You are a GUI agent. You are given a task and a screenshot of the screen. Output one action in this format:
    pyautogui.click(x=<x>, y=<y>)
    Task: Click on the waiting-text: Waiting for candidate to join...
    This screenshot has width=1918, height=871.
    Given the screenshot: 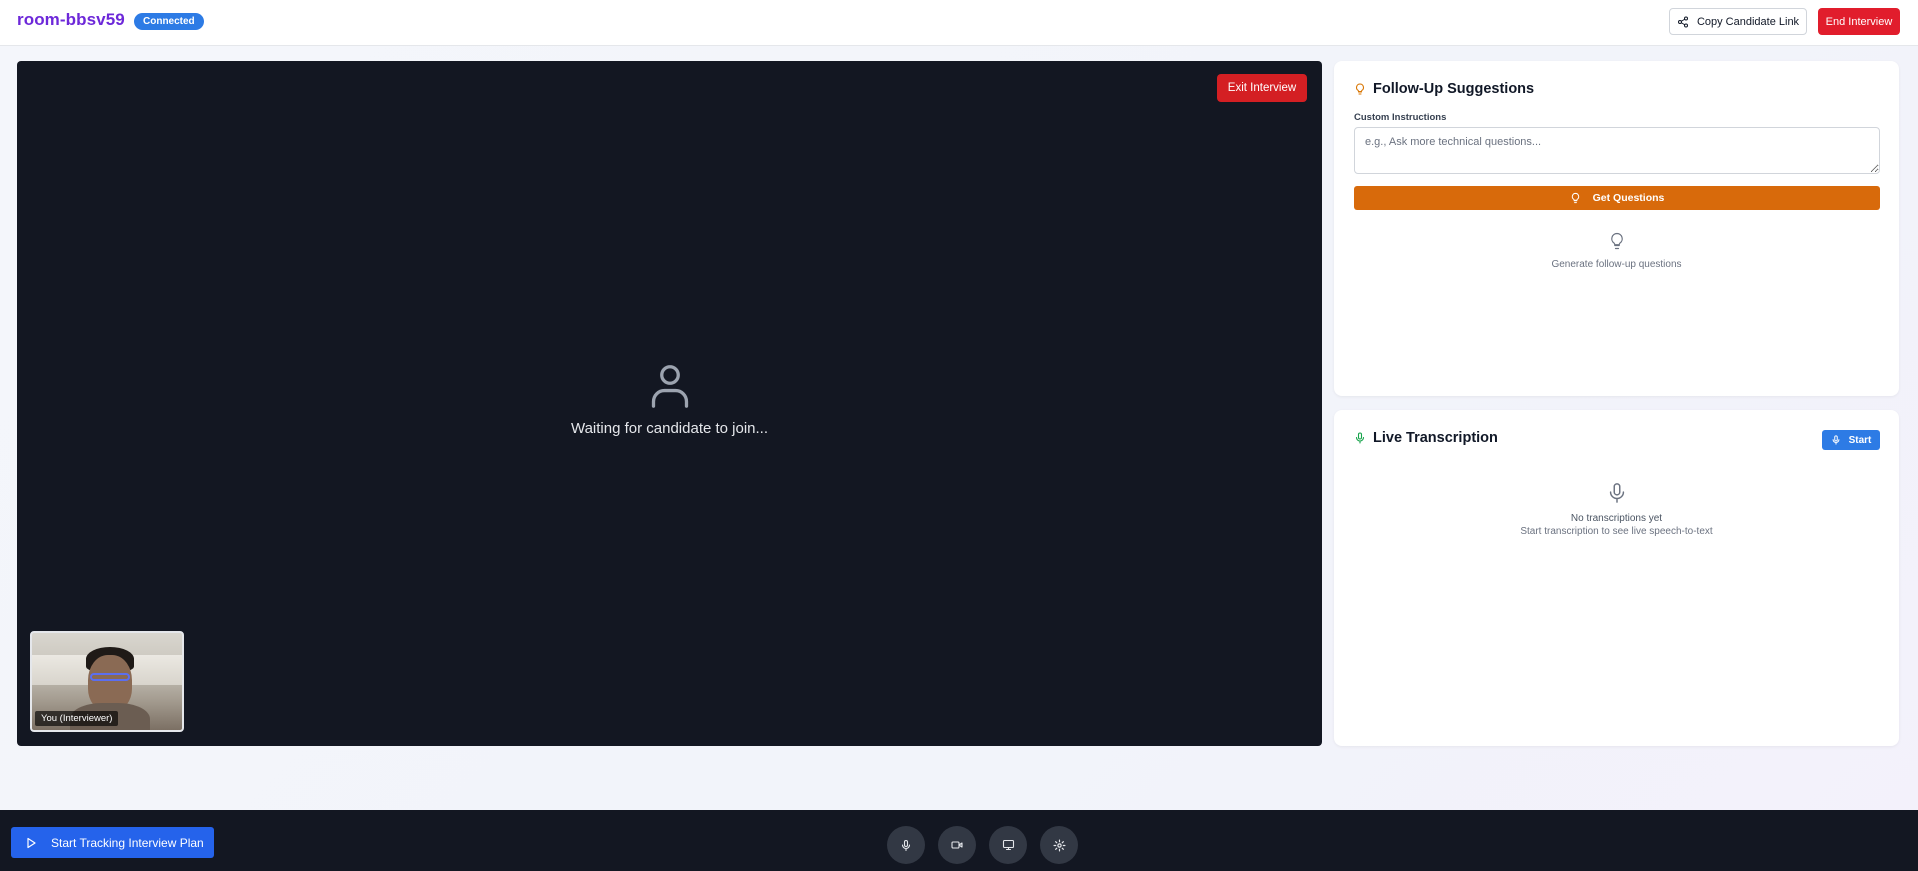 What is the action you would take?
    pyautogui.click(x=669, y=428)
    